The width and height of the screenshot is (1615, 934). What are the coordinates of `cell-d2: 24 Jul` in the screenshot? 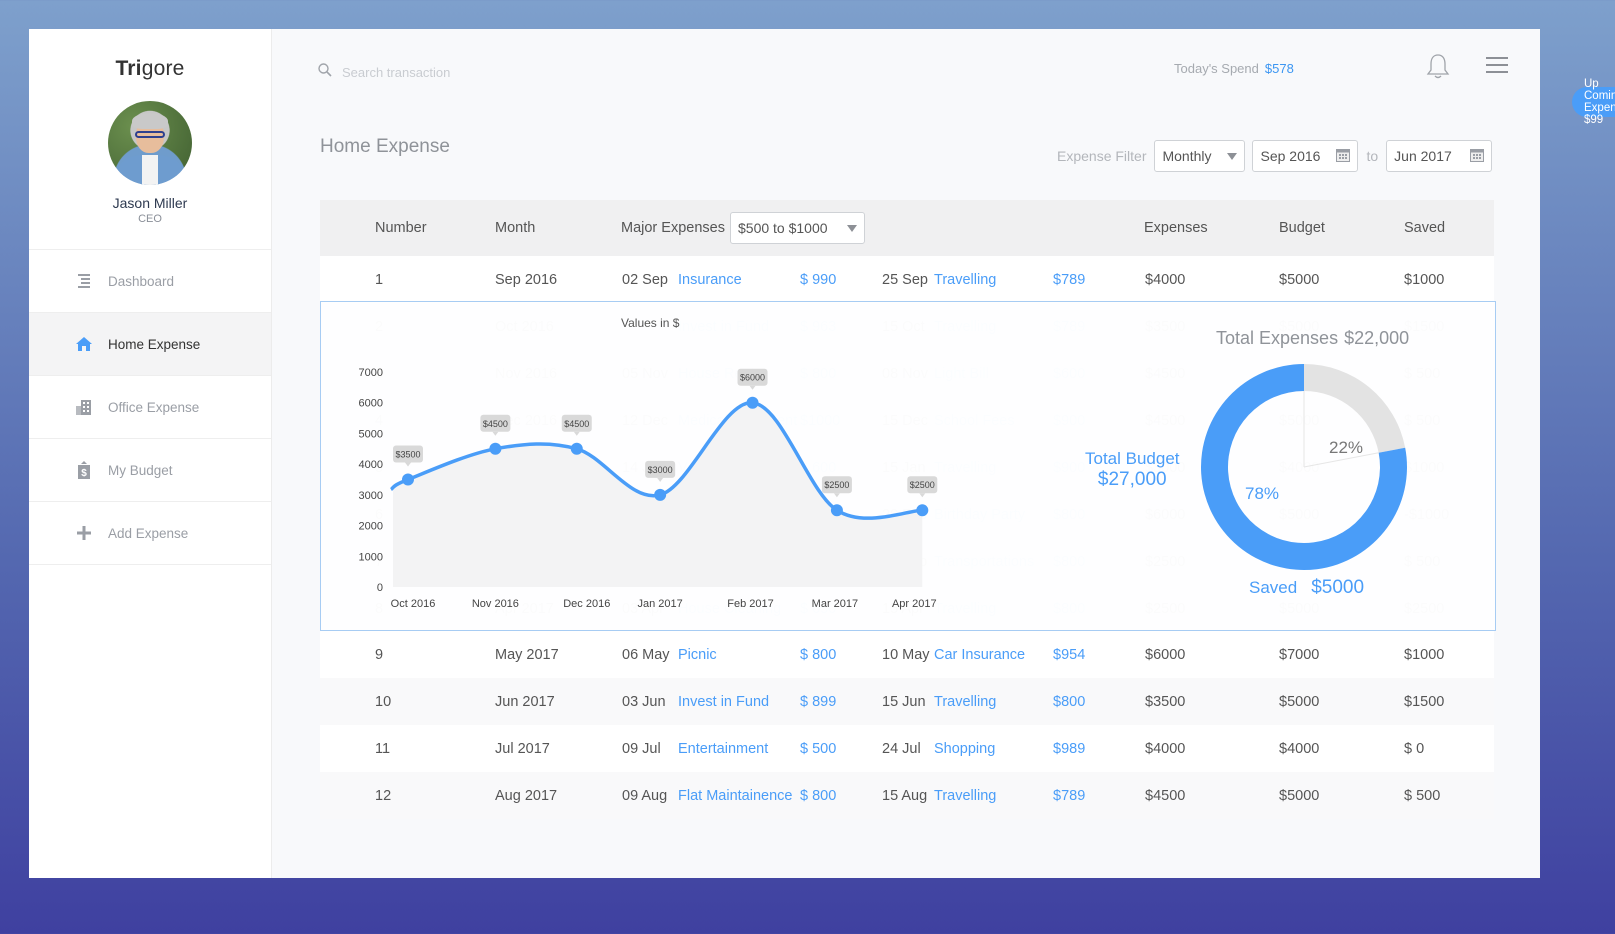 It's located at (901, 748).